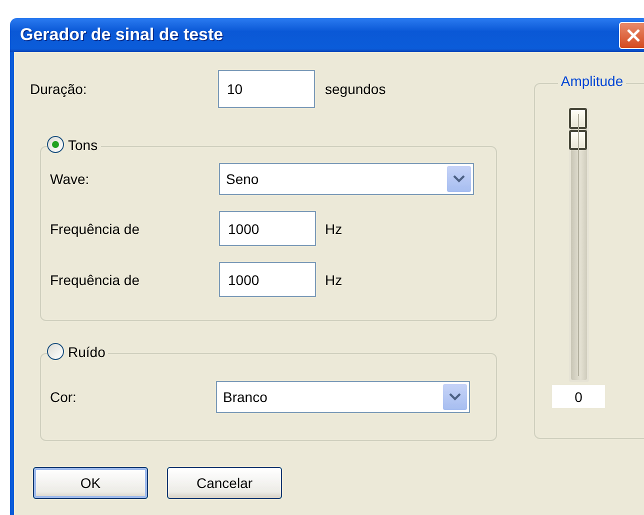  Describe the element at coordinates (224, 483) in the screenshot. I see `dialog-button: Cancelar` at that location.